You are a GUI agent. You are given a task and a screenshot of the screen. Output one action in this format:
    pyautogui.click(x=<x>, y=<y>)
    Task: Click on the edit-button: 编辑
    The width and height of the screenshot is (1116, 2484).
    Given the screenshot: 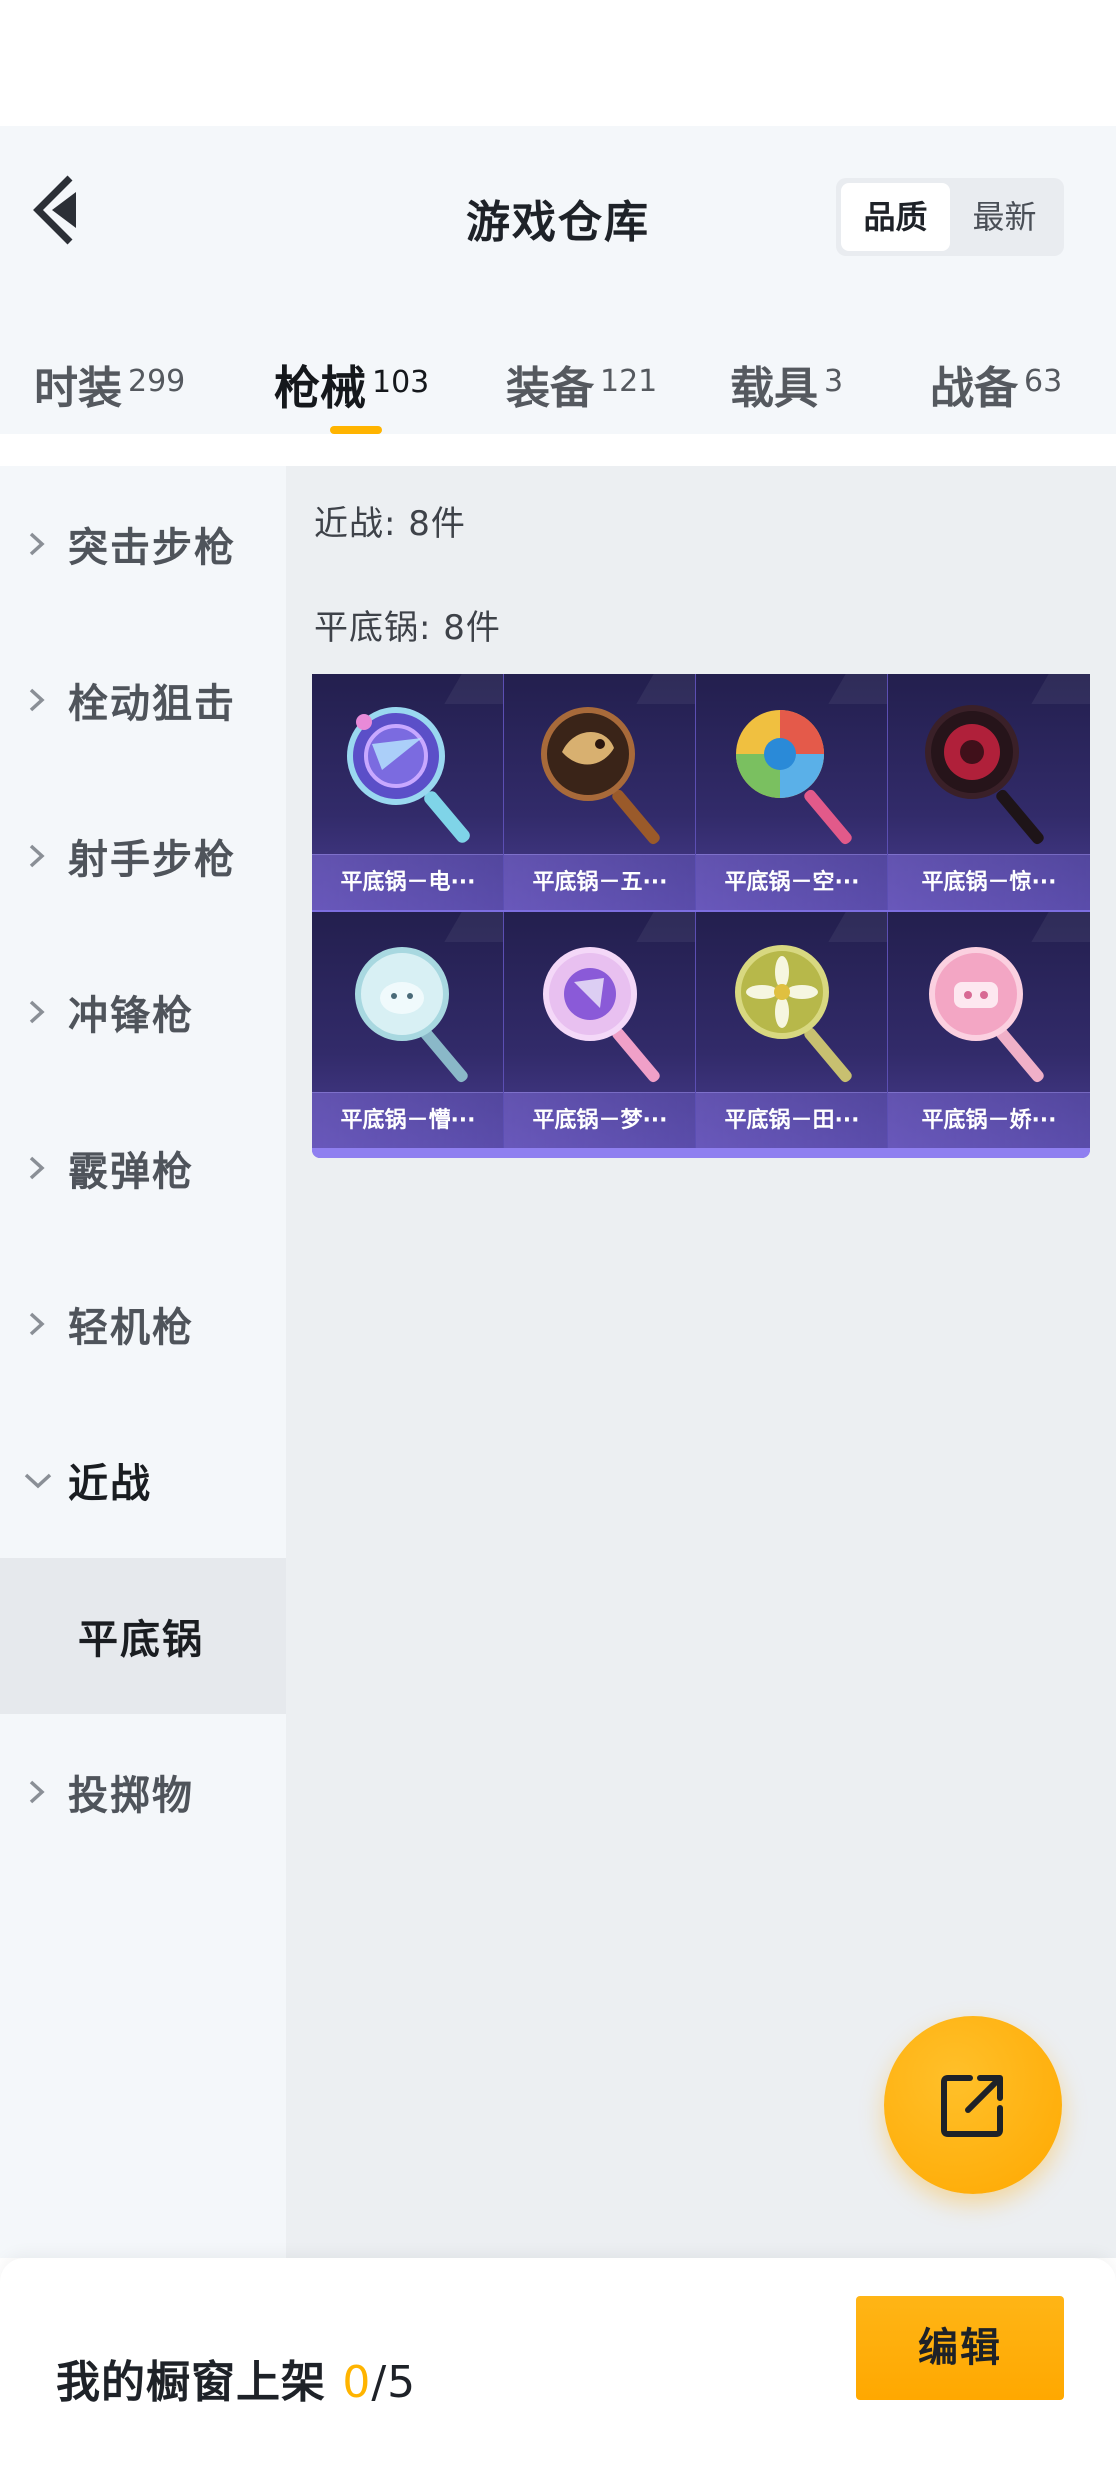 What is the action you would take?
    pyautogui.click(x=960, y=2348)
    